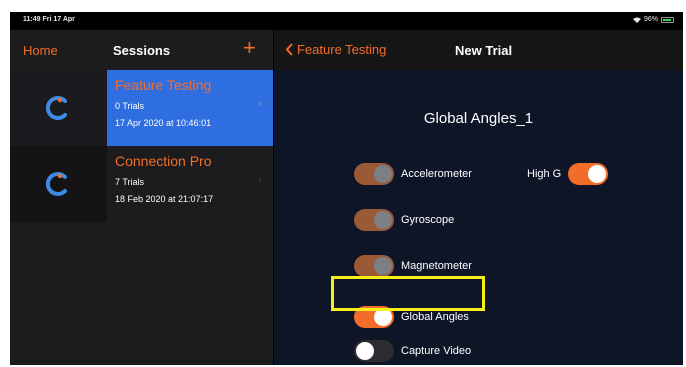 This screenshot has width=686, height=367. Describe the element at coordinates (667, 19) in the screenshot. I see `battery-icon` at that location.